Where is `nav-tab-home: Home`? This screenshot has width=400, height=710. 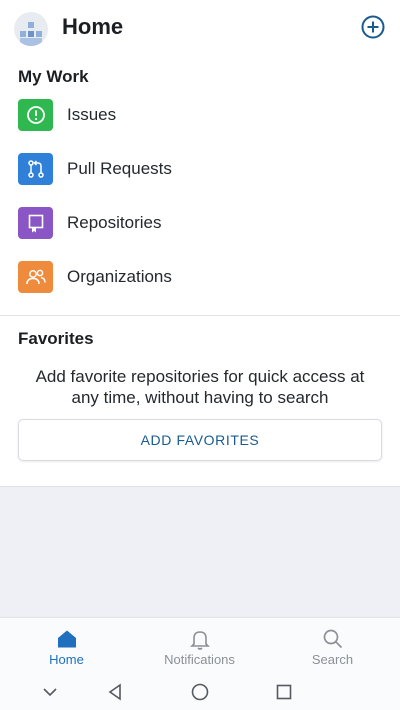
nav-tab-home: Home is located at coordinates (66, 646).